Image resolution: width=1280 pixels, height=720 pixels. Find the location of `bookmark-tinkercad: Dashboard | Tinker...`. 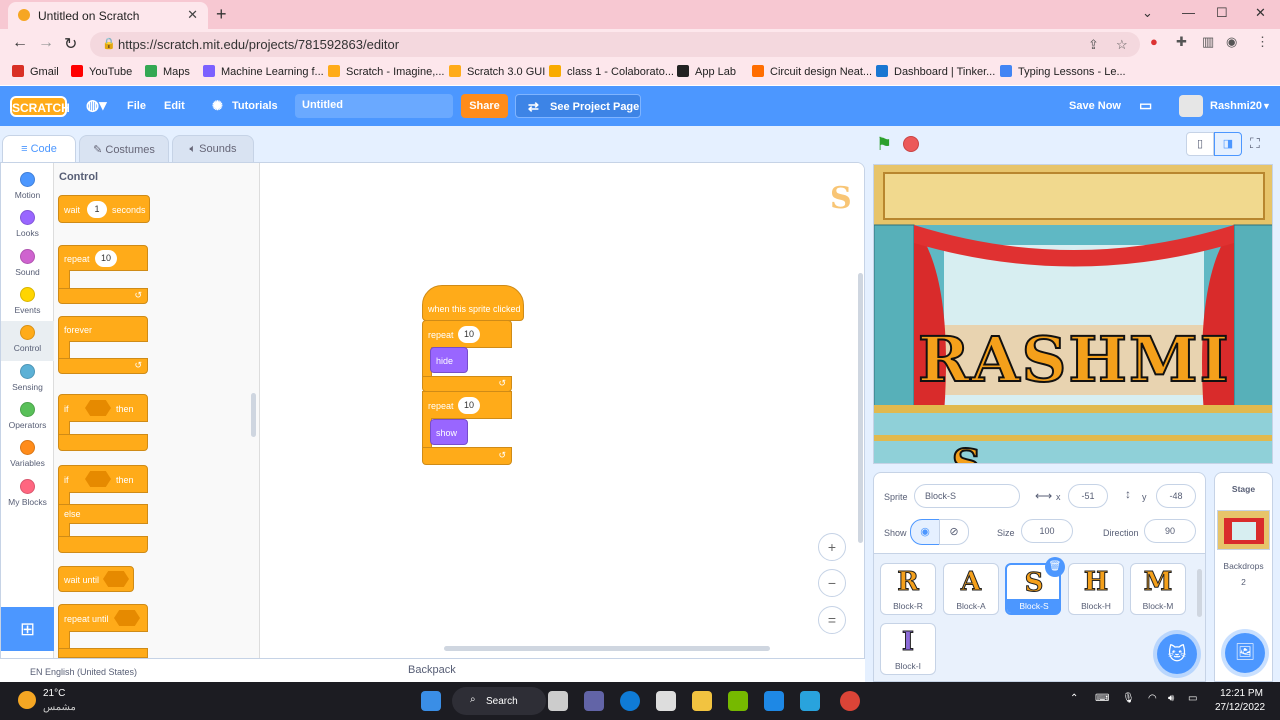

bookmark-tinkercad: Dashboard | Tinker... is located at coordinates (935, 71).